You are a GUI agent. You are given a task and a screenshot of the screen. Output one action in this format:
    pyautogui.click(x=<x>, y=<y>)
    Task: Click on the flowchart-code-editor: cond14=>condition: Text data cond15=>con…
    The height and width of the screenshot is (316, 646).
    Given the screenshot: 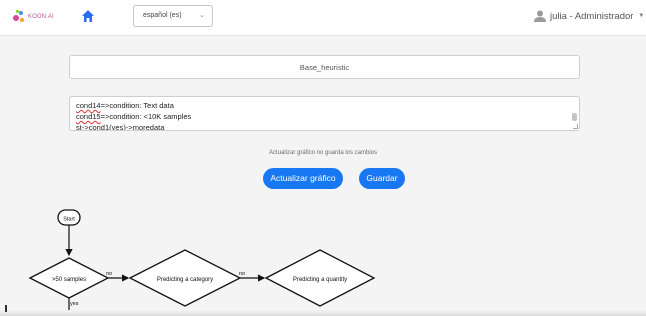 What is the action you would take?
    pyautogui.click(x=324, y=113)
    